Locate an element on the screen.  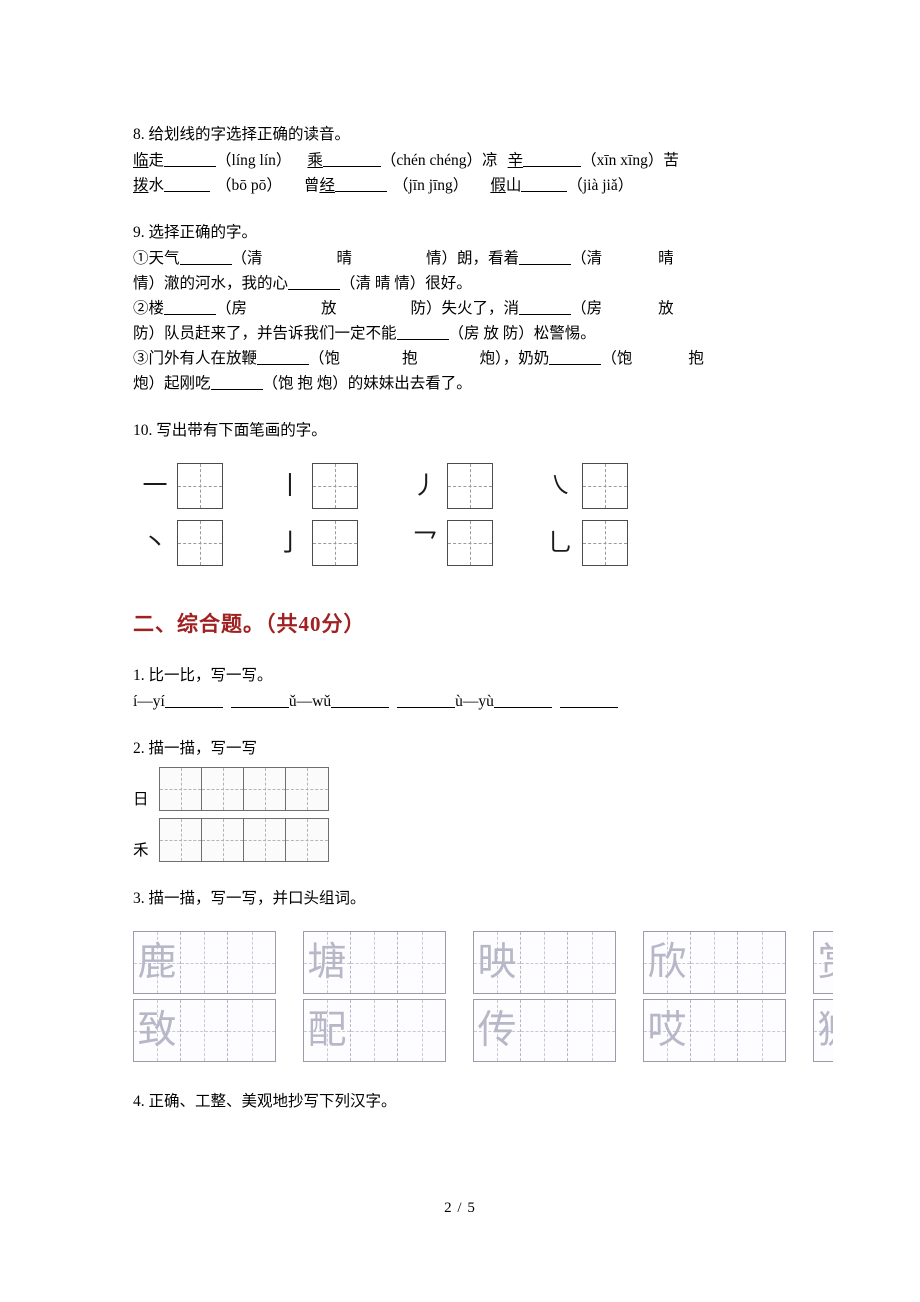
q9-i3-a: ③门外有人在放鞭 is located at coordinates (195, 358).